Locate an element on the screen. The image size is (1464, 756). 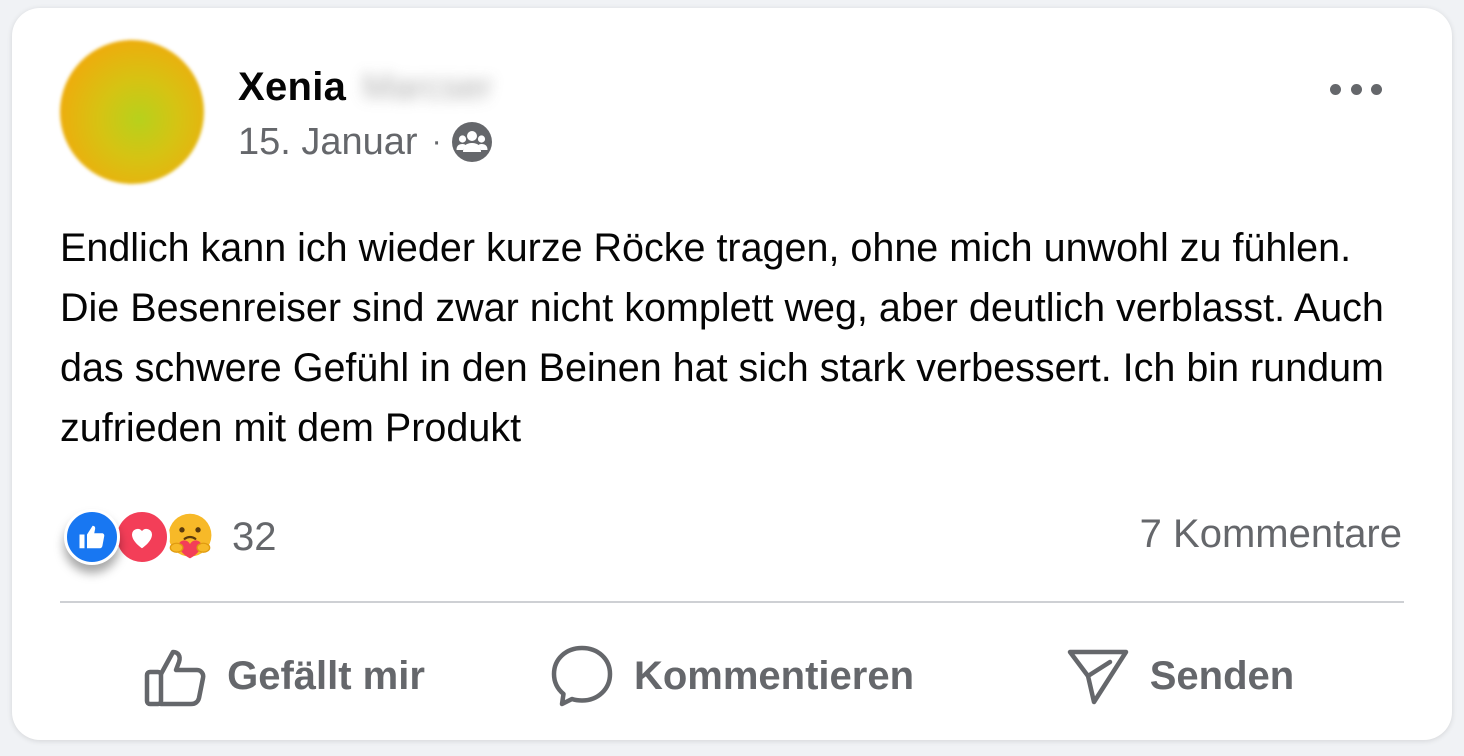
author-surname-blurred: Marcser is located at coordinates (427, 86).